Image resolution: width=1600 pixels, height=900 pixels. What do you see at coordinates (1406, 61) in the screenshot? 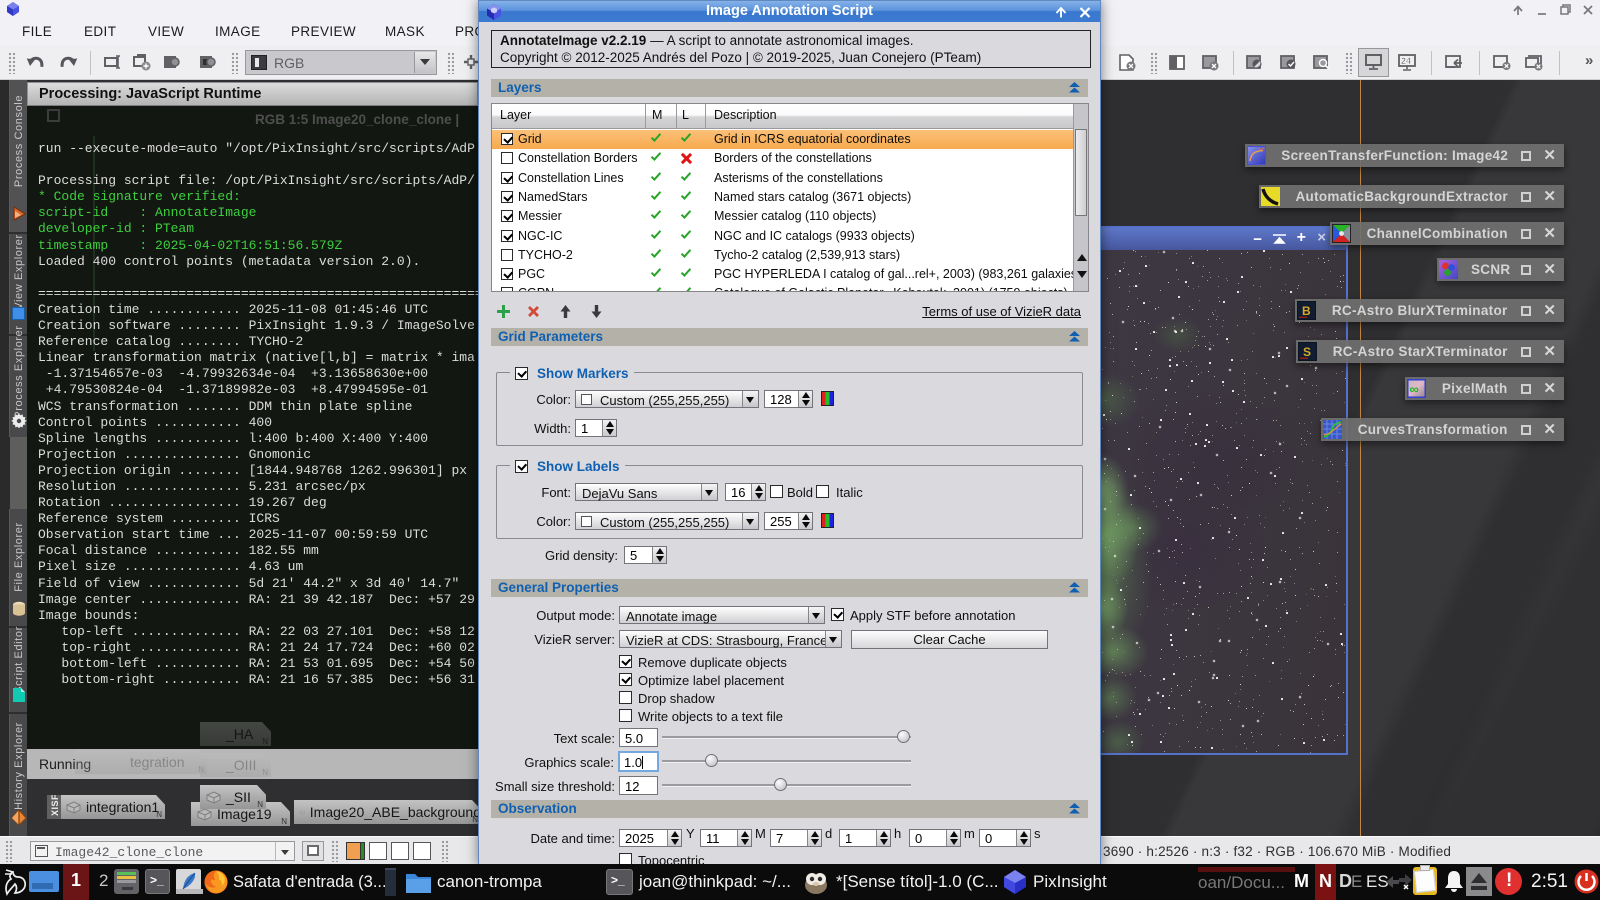
I see `svg-text: 24` at bounding box center [1406, 61].